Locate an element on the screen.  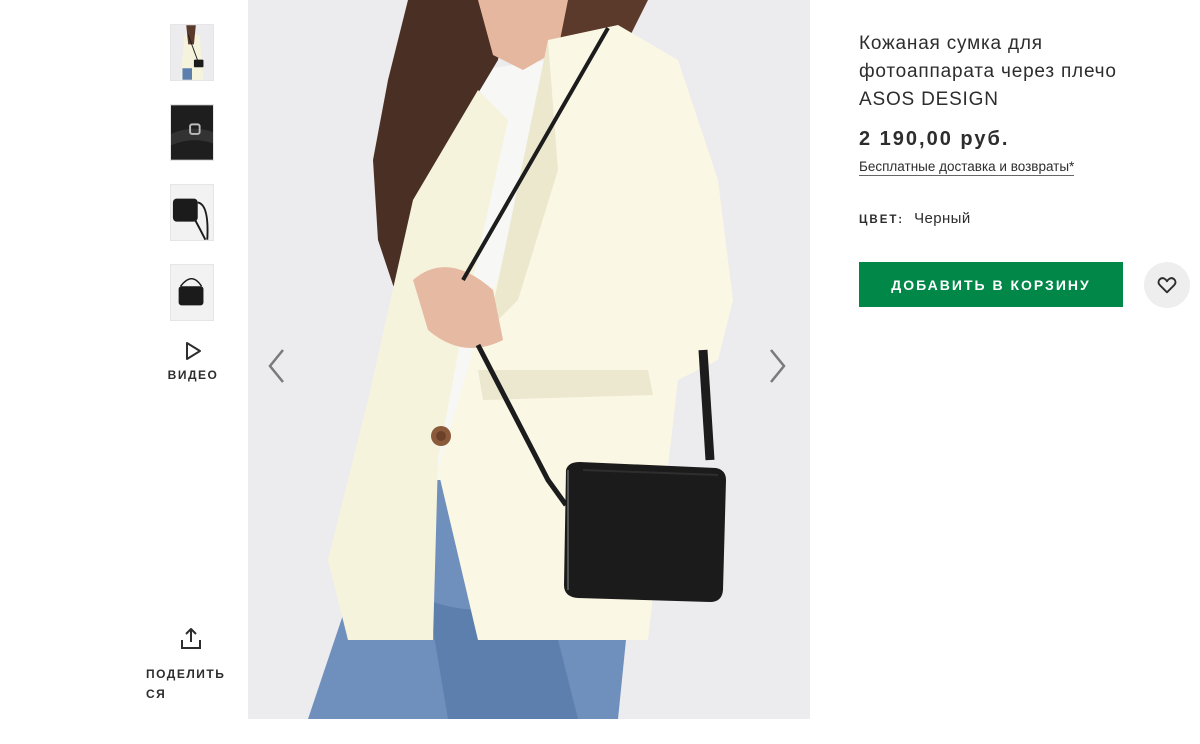
thumbnail-buckle is located at coordinates (192, 132).